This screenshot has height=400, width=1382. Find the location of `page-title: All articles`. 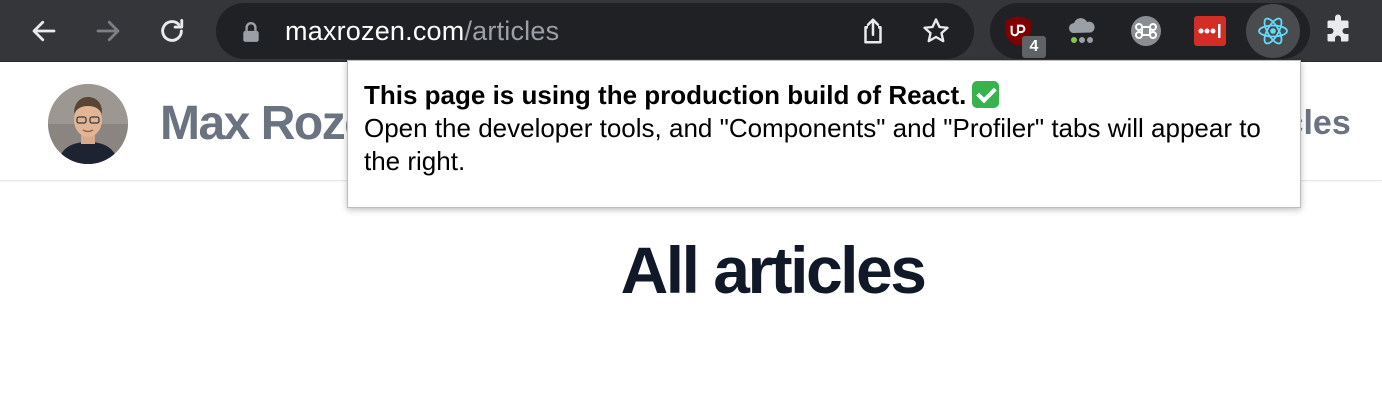

page-title: All articles is located at coordinates (773, 270).